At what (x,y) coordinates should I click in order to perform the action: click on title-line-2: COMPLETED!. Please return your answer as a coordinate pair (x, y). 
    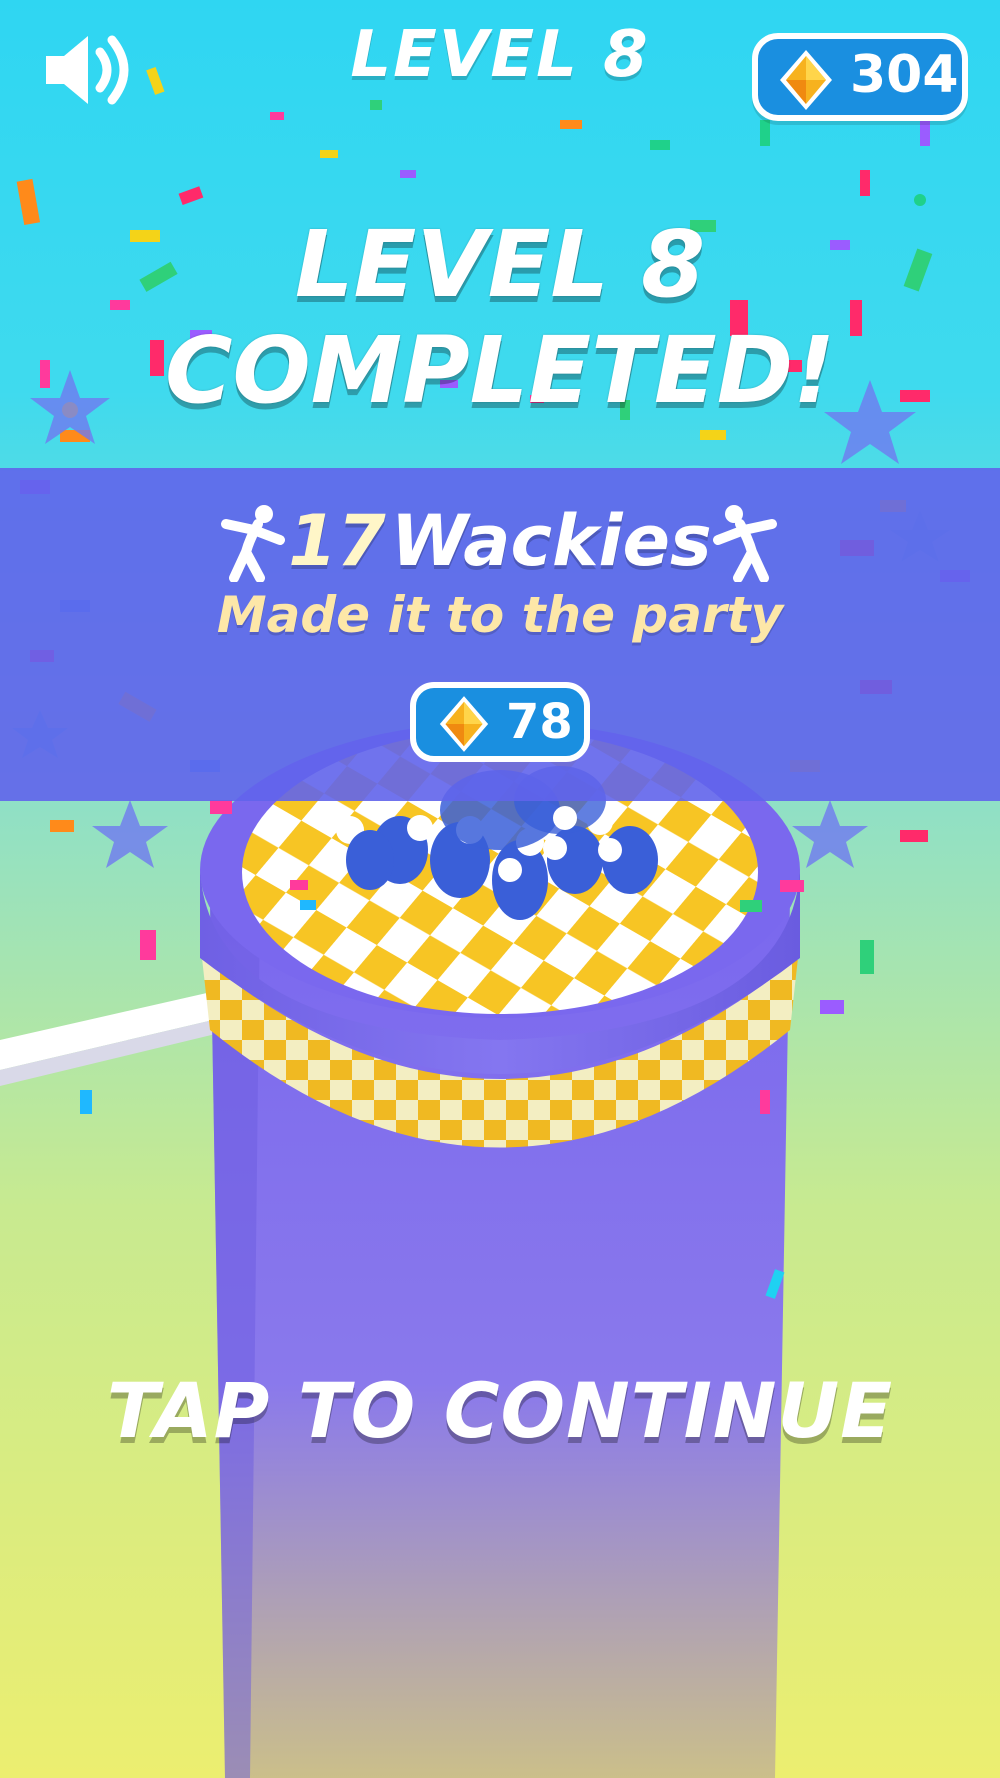
    Looking at the image, I should click on (500, 370).